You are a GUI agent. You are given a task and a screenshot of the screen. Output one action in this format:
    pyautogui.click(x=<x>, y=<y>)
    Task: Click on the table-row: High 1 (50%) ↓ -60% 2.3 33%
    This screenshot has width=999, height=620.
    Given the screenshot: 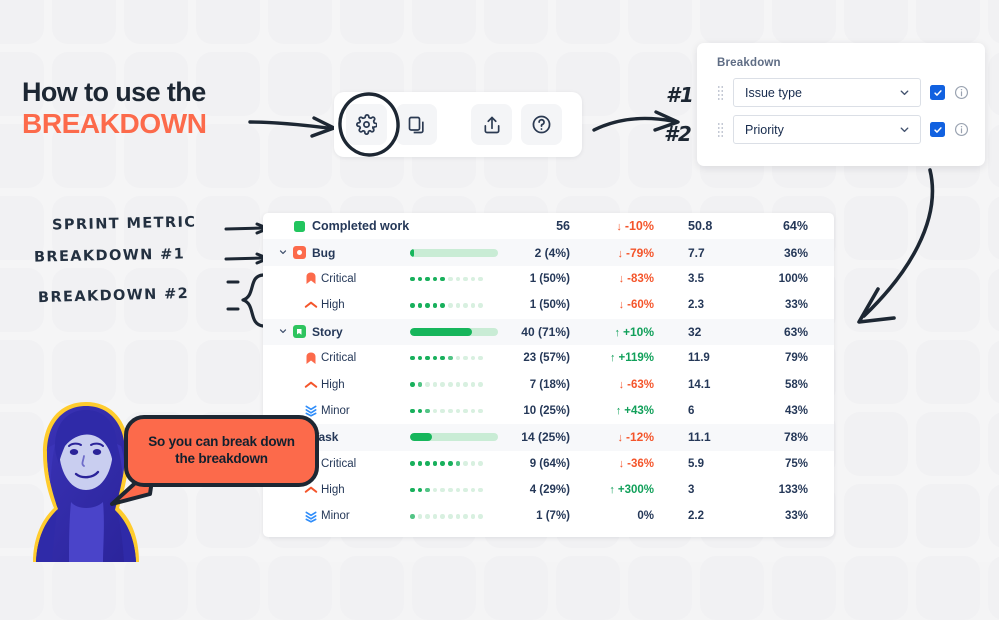 What is the action you would take?
    pyautogui.click(x=548, y=305)
    